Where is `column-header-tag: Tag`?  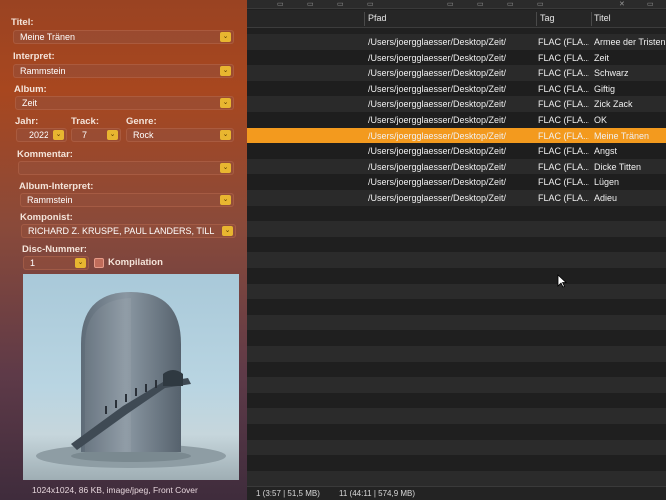
column-header-tag: Tag is located at coordinates (547, 18).